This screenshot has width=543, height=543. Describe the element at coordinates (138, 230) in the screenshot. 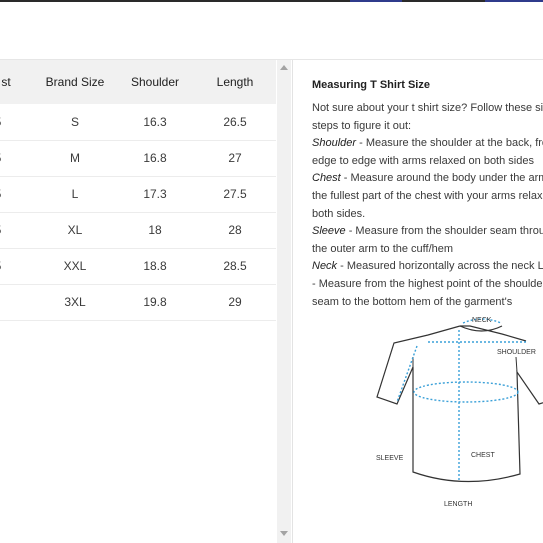

I see `table-row: 5 XL 18 28` at that location.